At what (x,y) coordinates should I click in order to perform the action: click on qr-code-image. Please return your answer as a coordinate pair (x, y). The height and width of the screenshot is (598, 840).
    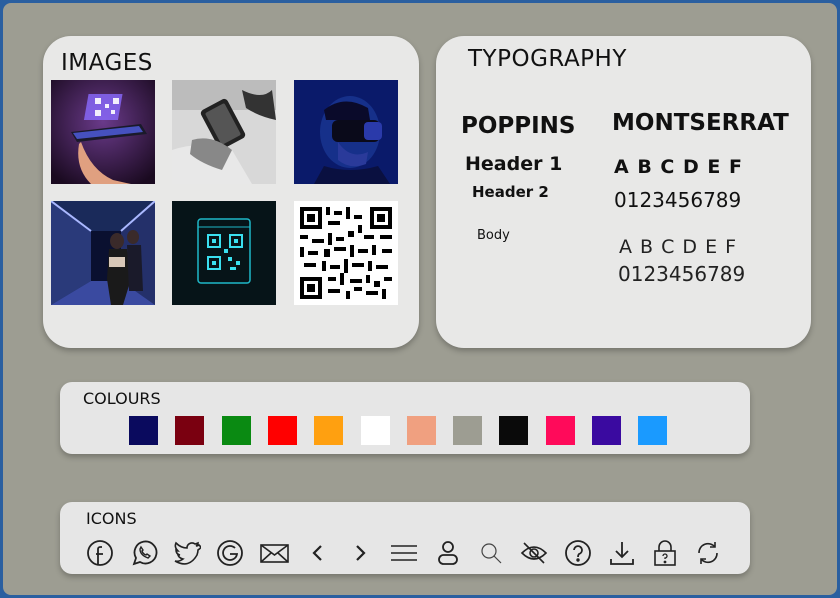
    Looking at the image, I should click on (346, 253).